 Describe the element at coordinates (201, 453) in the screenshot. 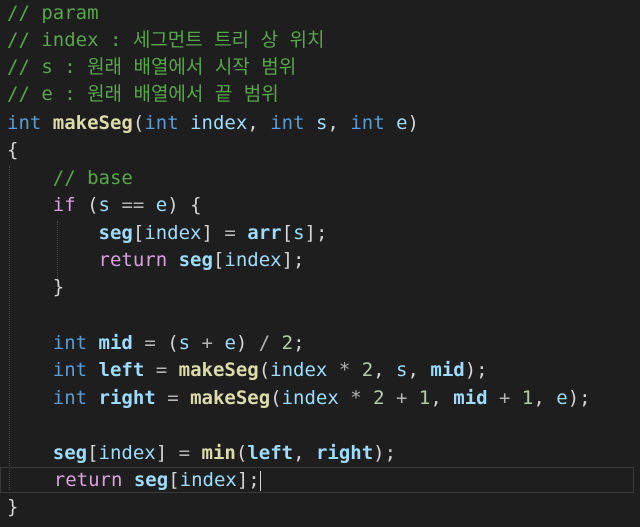

I see `code-line: seg[index] = min(left, right);` at that location.